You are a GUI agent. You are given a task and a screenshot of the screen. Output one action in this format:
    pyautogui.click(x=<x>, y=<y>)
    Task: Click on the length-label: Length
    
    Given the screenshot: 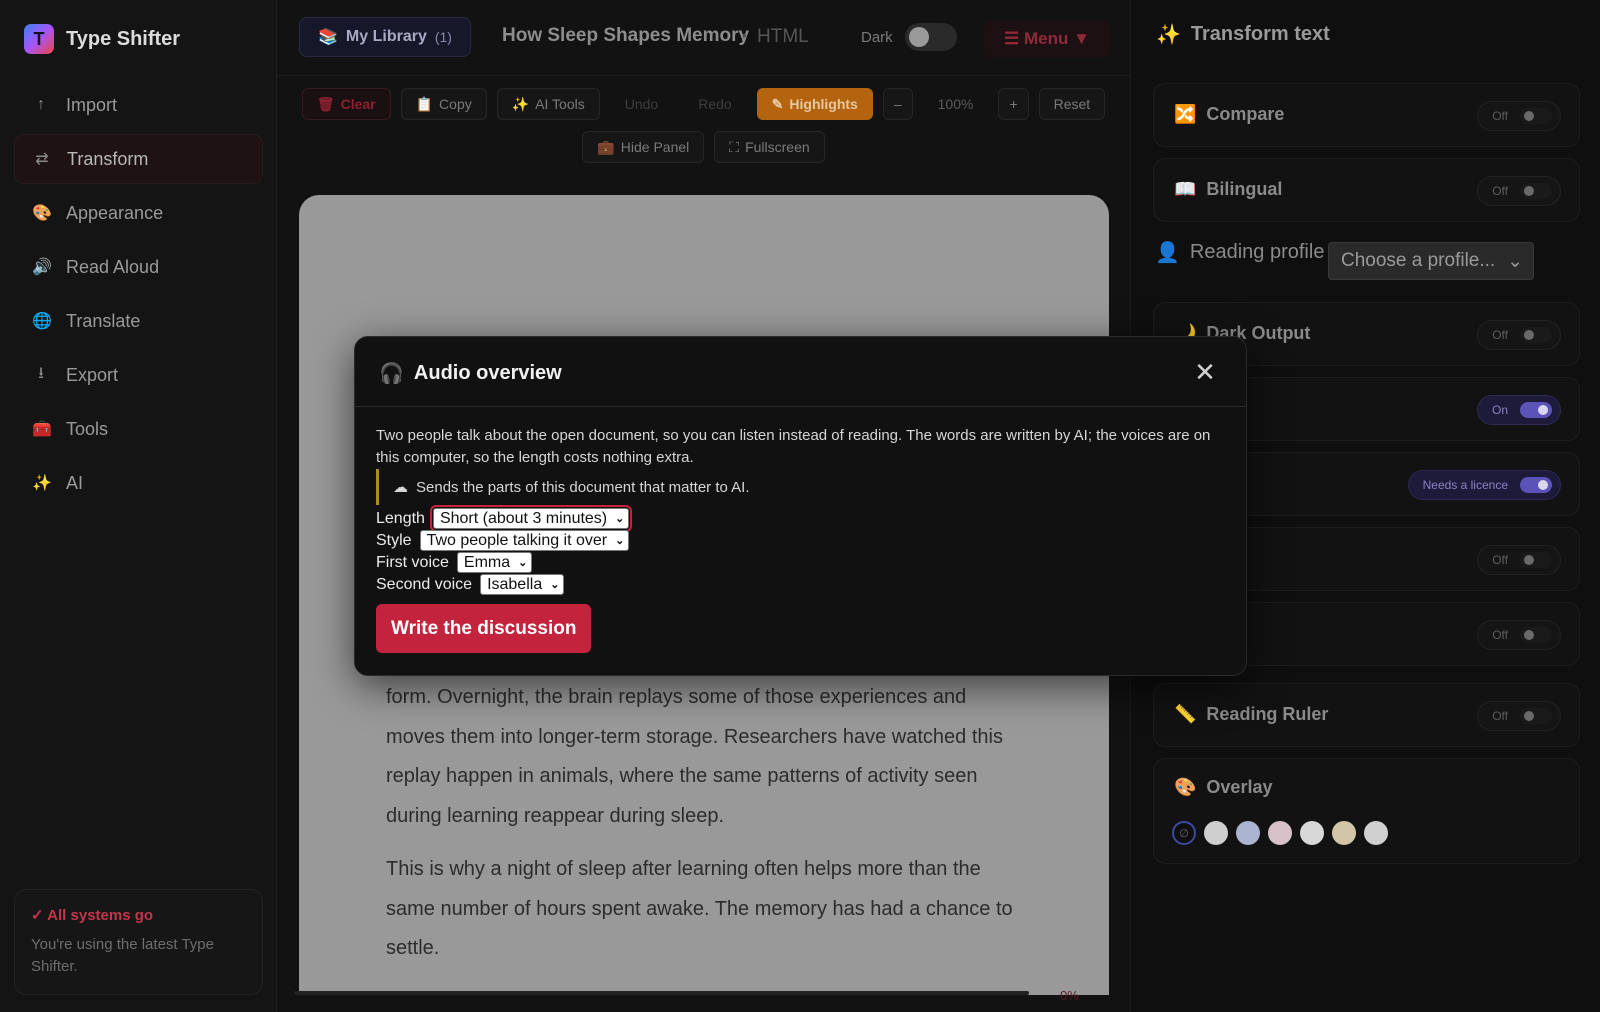 What is the action you would take?
    pyautogui.click(x=400, y=518)
    